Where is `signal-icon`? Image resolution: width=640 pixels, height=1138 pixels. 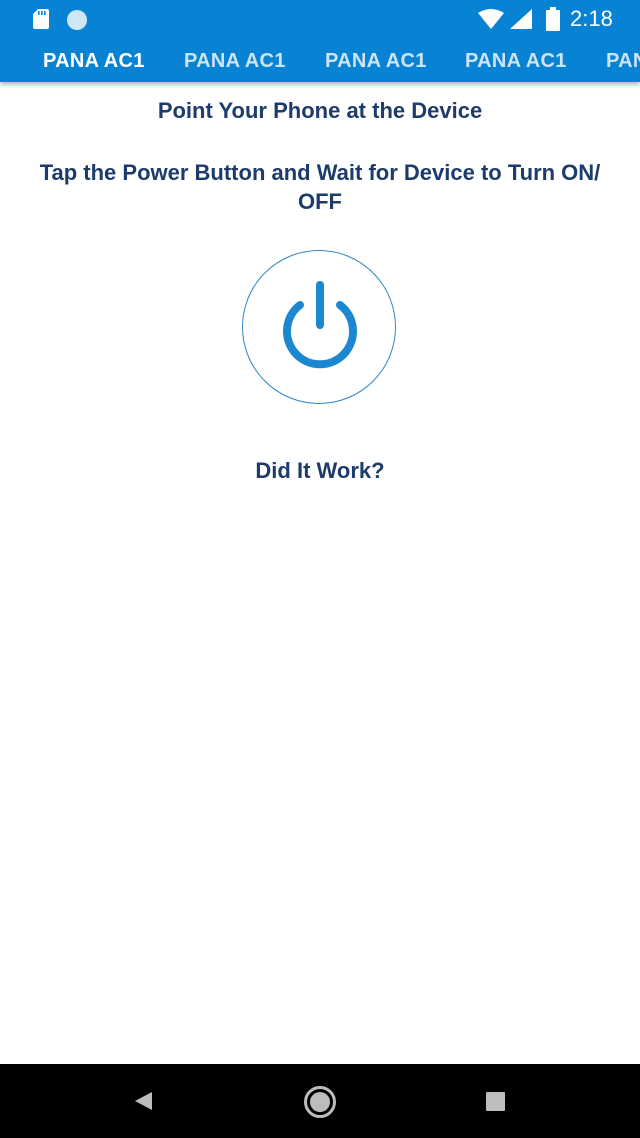
signal-icon is located at coordinates (521, 19).